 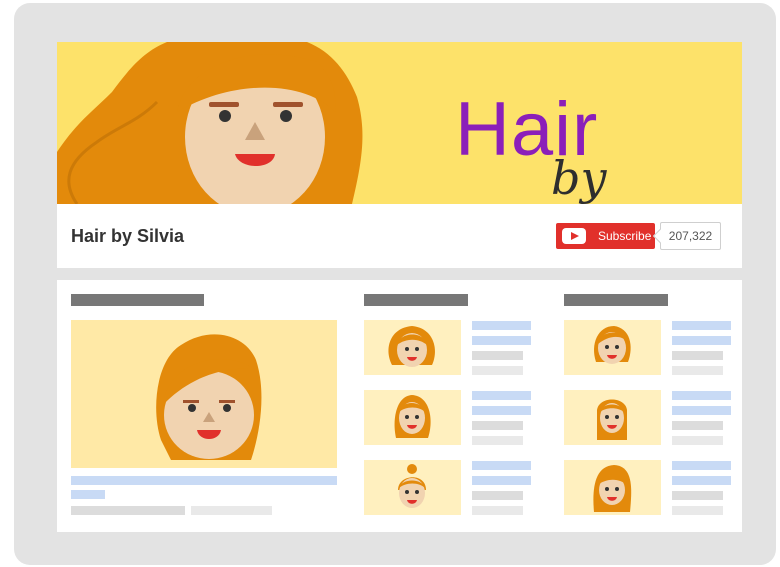 I want to click on featured-section-title-placeholder, so click(x=137, y=300).